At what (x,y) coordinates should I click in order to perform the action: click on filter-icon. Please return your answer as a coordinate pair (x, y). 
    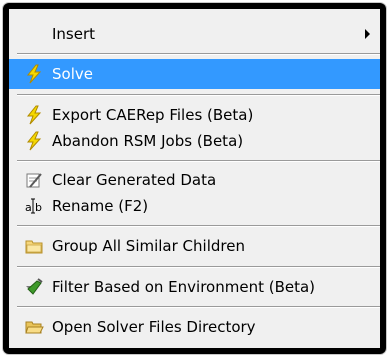
    Looking at the image, I should click on (34, 287).